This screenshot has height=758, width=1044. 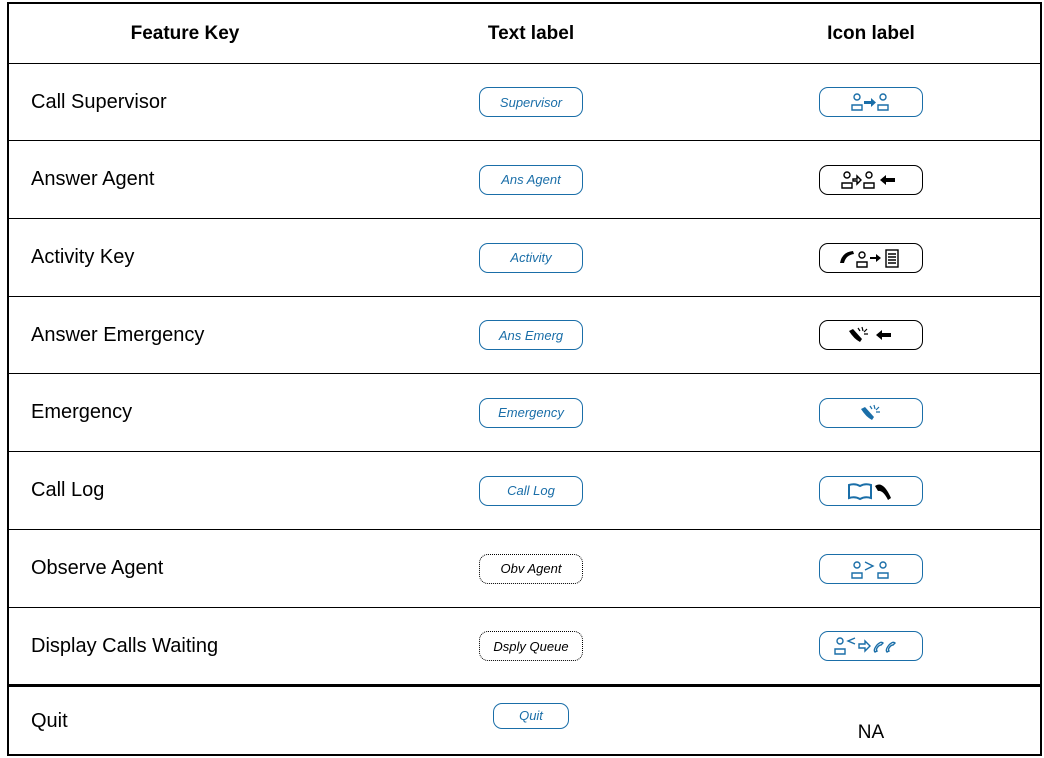 I want to click on feature-name: Activity Key, so click(x=83, y=257).